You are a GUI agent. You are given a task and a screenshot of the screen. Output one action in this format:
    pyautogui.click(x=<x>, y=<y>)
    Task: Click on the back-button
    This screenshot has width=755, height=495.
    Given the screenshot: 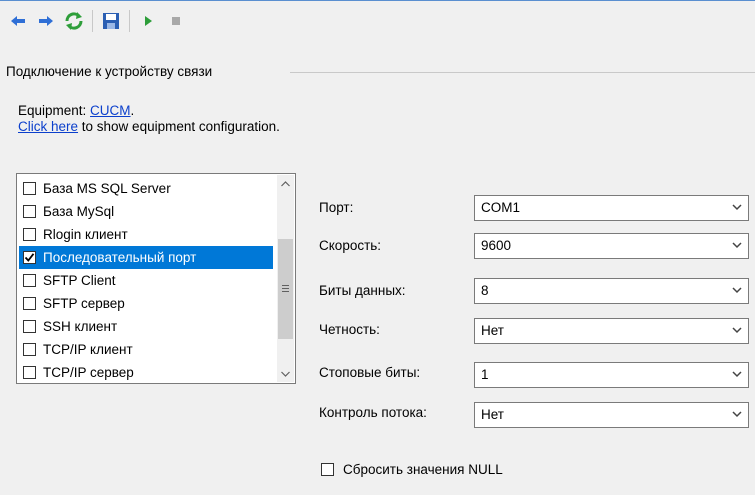 What is the action you would take?
    pyautogui.click(x=18, y=21)
    